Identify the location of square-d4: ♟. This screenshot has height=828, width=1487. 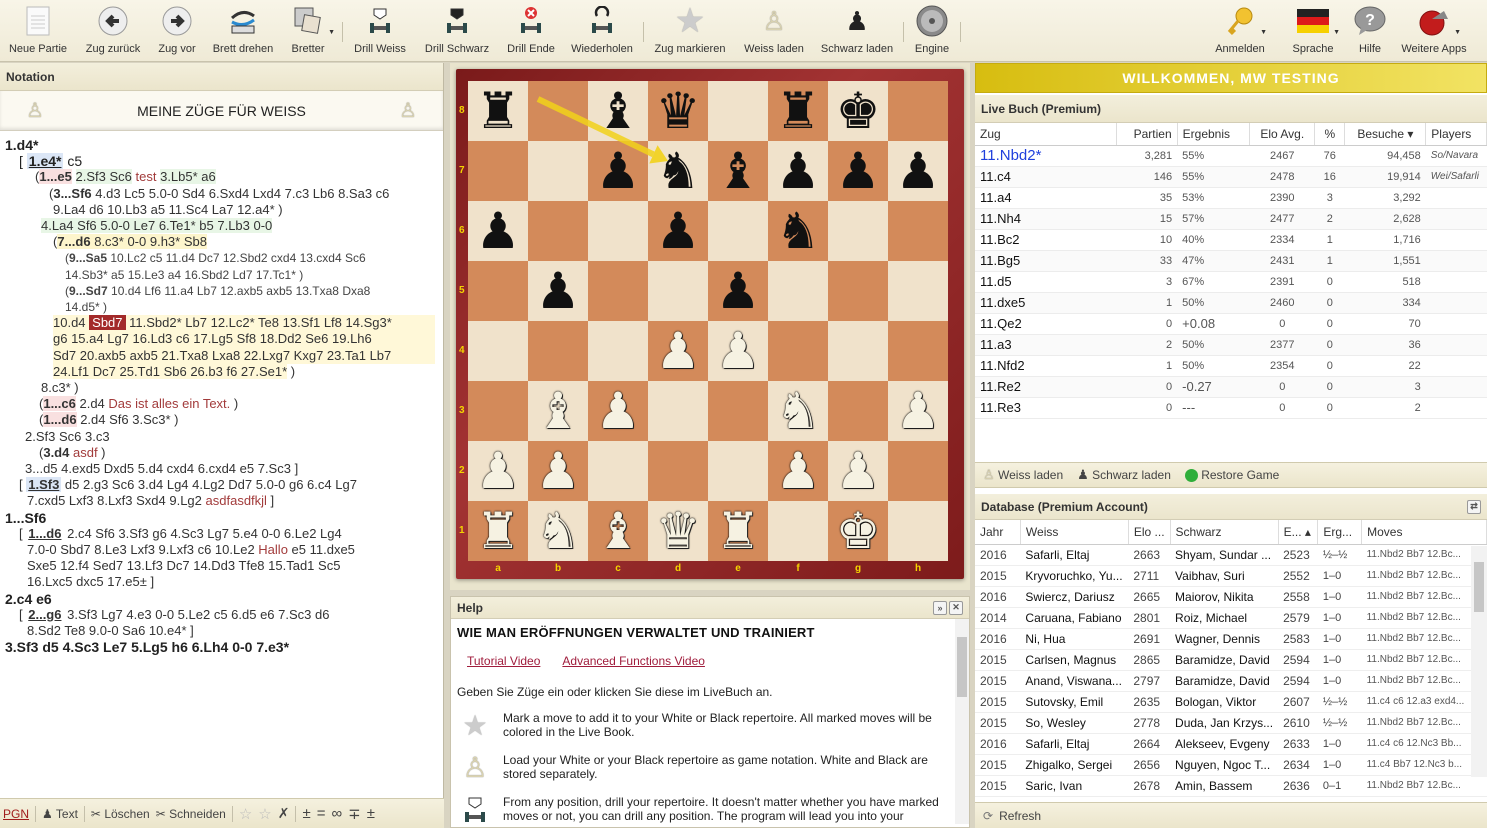
(678, 351).